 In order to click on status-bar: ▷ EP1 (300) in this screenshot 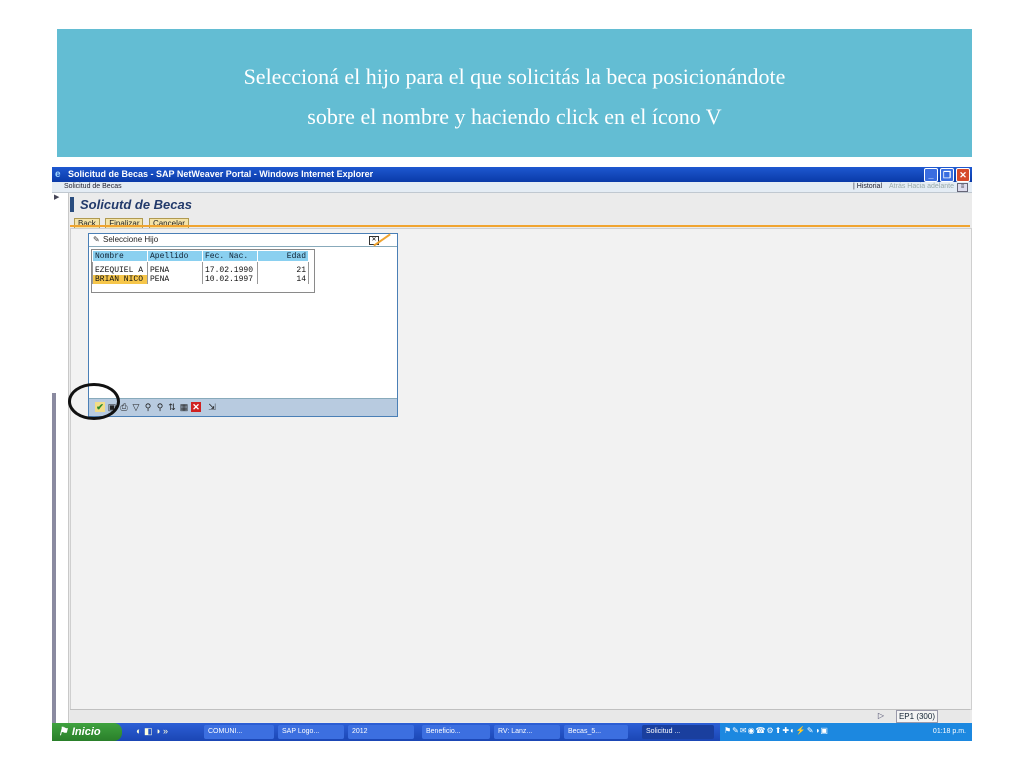, I will do `click(520, 716)`.